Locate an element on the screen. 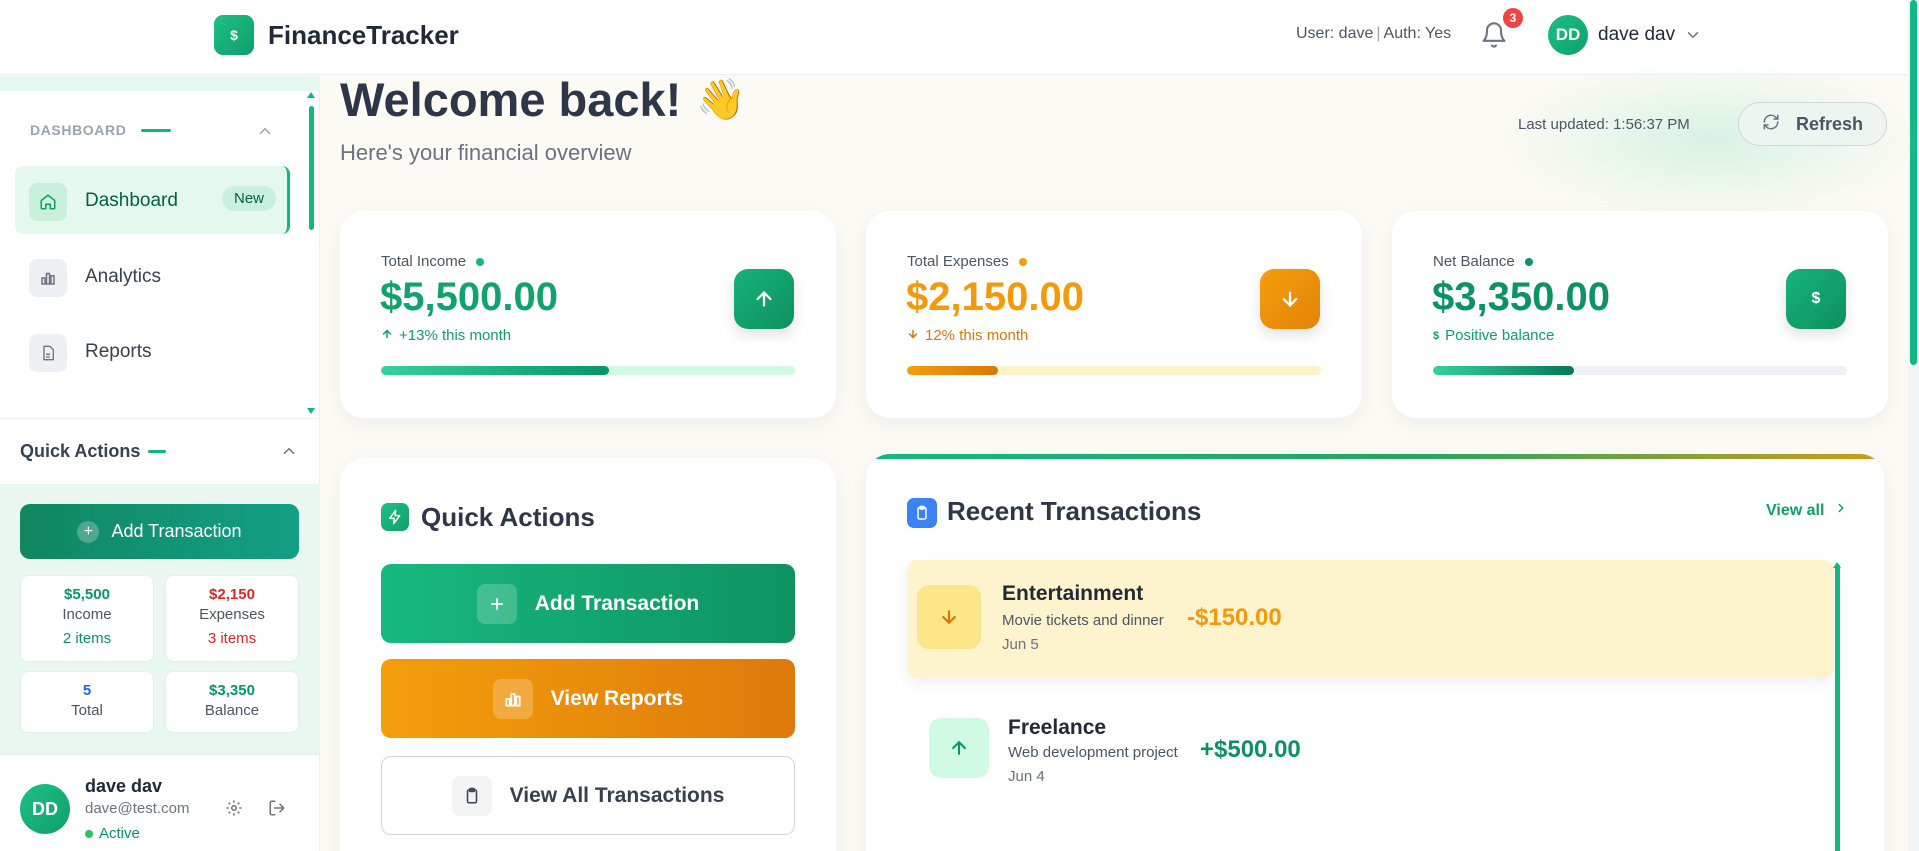 This screenshot has height=851, width=1919. refresh-icon is located at coordinates (1771, 124).